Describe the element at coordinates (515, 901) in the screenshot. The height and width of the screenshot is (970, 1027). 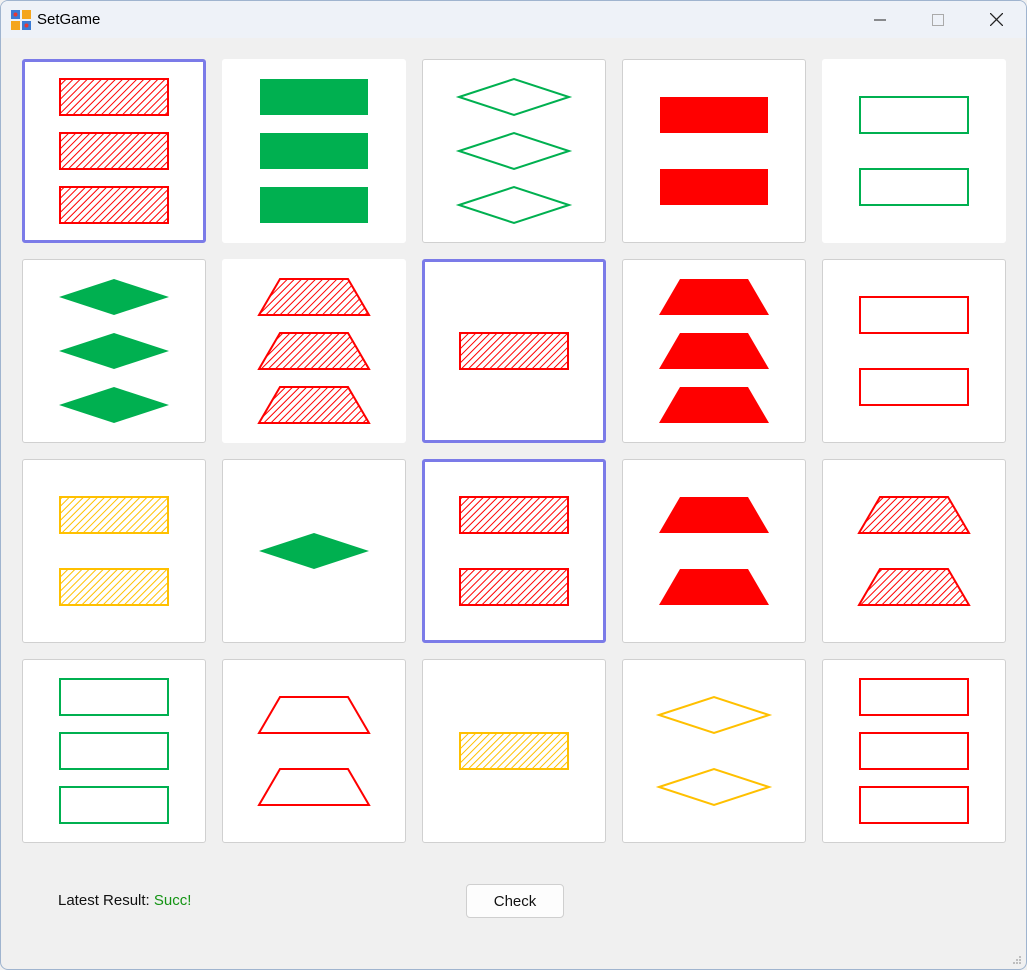
I see `check-button: Check` at that location.